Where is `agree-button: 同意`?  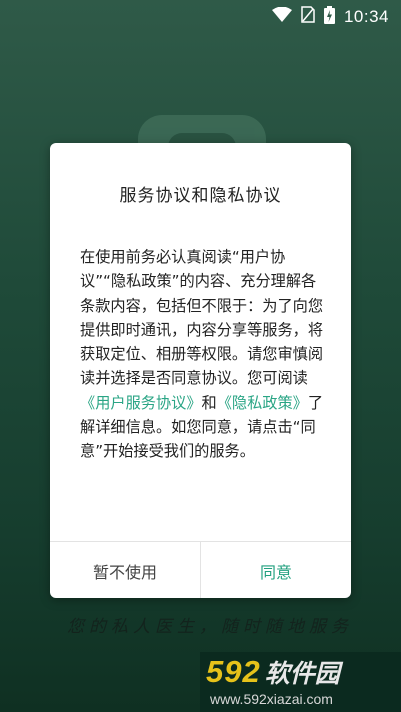
agree-button: 同意 is located at coordinates (276, 570).